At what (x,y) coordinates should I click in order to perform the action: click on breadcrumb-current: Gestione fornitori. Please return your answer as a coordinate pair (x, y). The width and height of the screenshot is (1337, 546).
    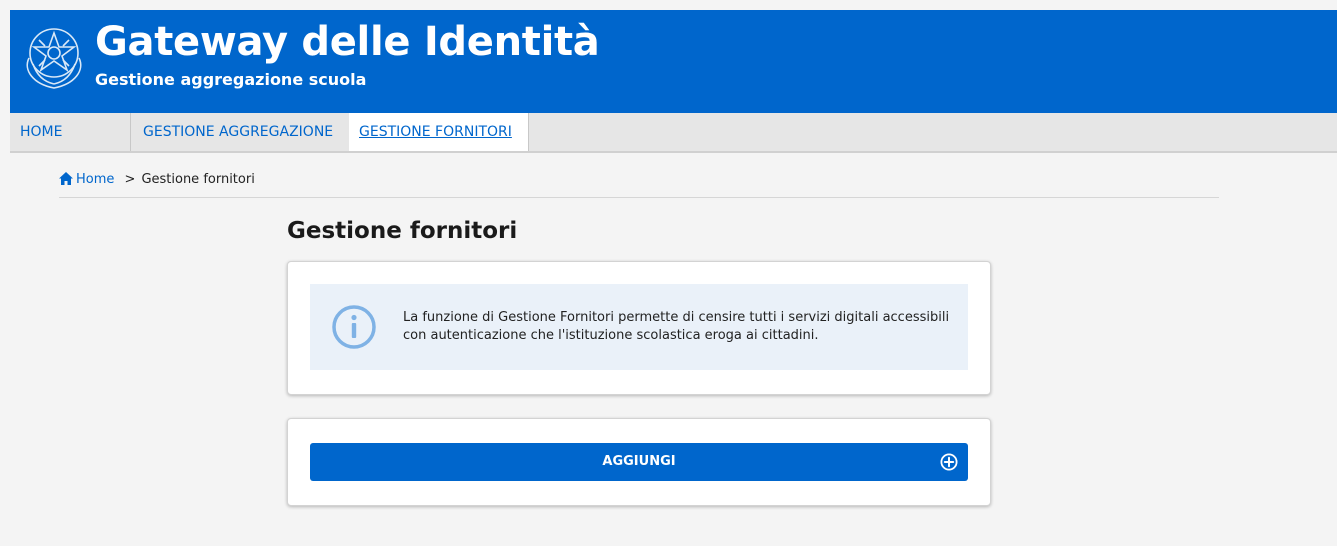
    Looking at the image, I should click on (198, 179).